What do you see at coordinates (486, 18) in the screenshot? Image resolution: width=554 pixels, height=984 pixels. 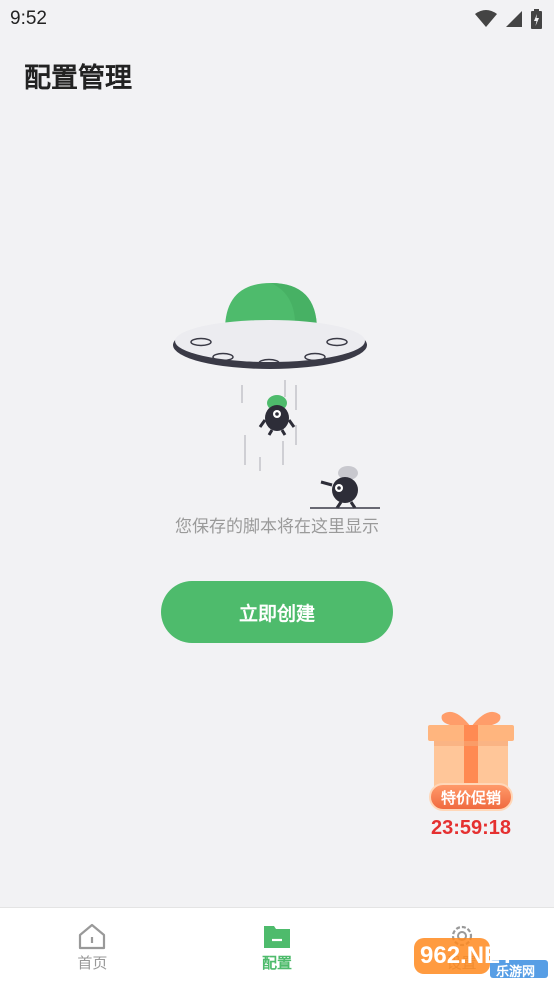 I see `wifi-icon` at bounding box center [486, 18].